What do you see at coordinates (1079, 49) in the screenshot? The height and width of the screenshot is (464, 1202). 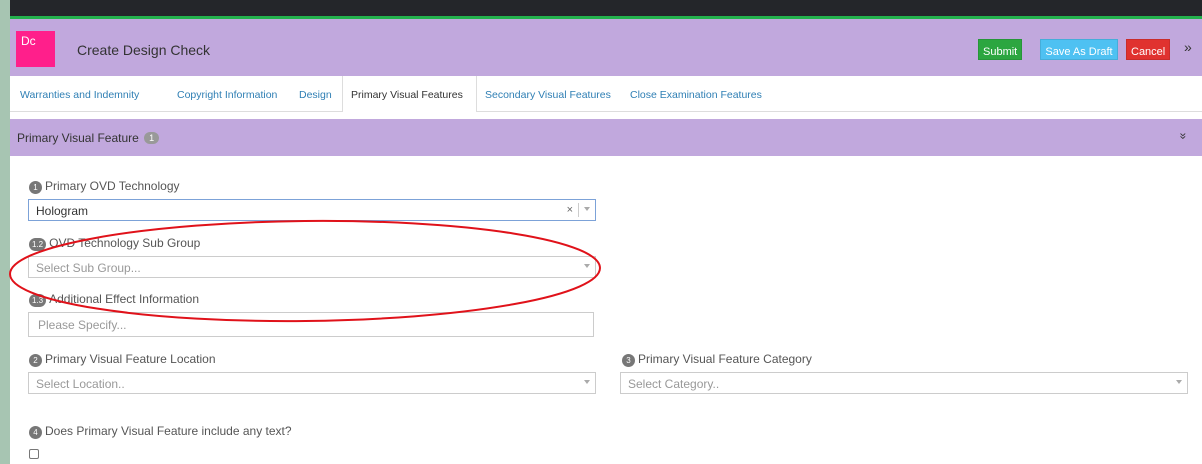 I see `save-as-draft-button: Save As Draft` at bounding box center [1079, 49].